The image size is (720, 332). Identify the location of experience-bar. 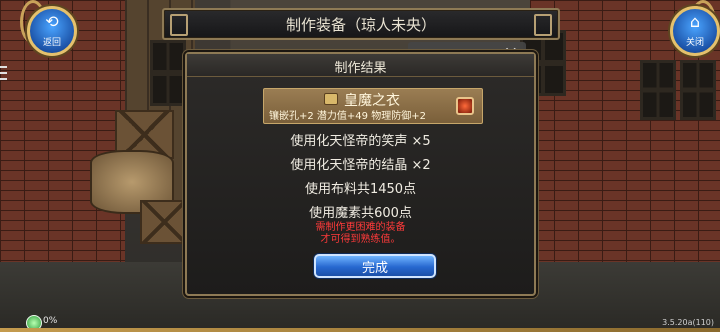
(360, 330).